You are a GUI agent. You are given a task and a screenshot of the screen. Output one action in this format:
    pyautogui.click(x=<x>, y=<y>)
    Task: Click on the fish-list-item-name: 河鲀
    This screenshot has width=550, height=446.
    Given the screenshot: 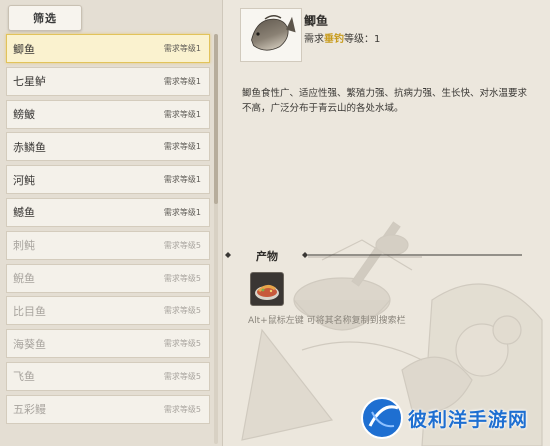 What is the action you would take?
    pyautogui.click(x=24, y=180)
    